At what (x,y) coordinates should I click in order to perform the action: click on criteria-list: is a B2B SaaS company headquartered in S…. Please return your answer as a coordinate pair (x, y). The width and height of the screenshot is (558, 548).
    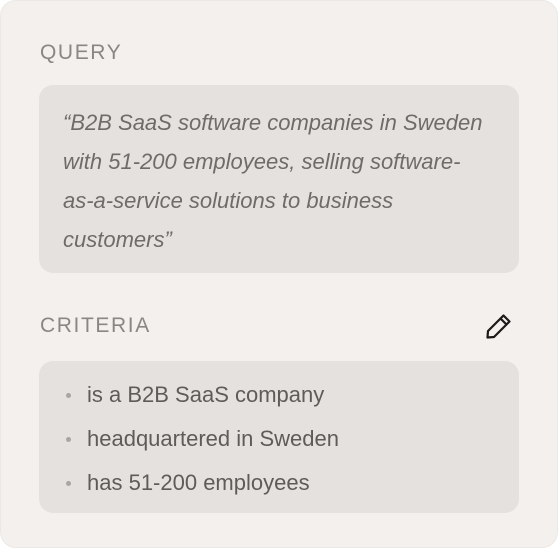
    Looking at the image, I should click on (201, 441).